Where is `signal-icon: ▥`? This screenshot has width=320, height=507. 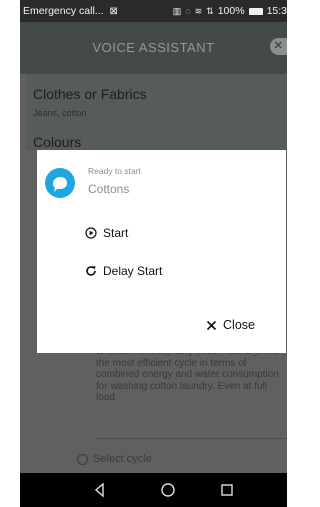 signal-icon: ▥ is located at coordinates (177, 10).